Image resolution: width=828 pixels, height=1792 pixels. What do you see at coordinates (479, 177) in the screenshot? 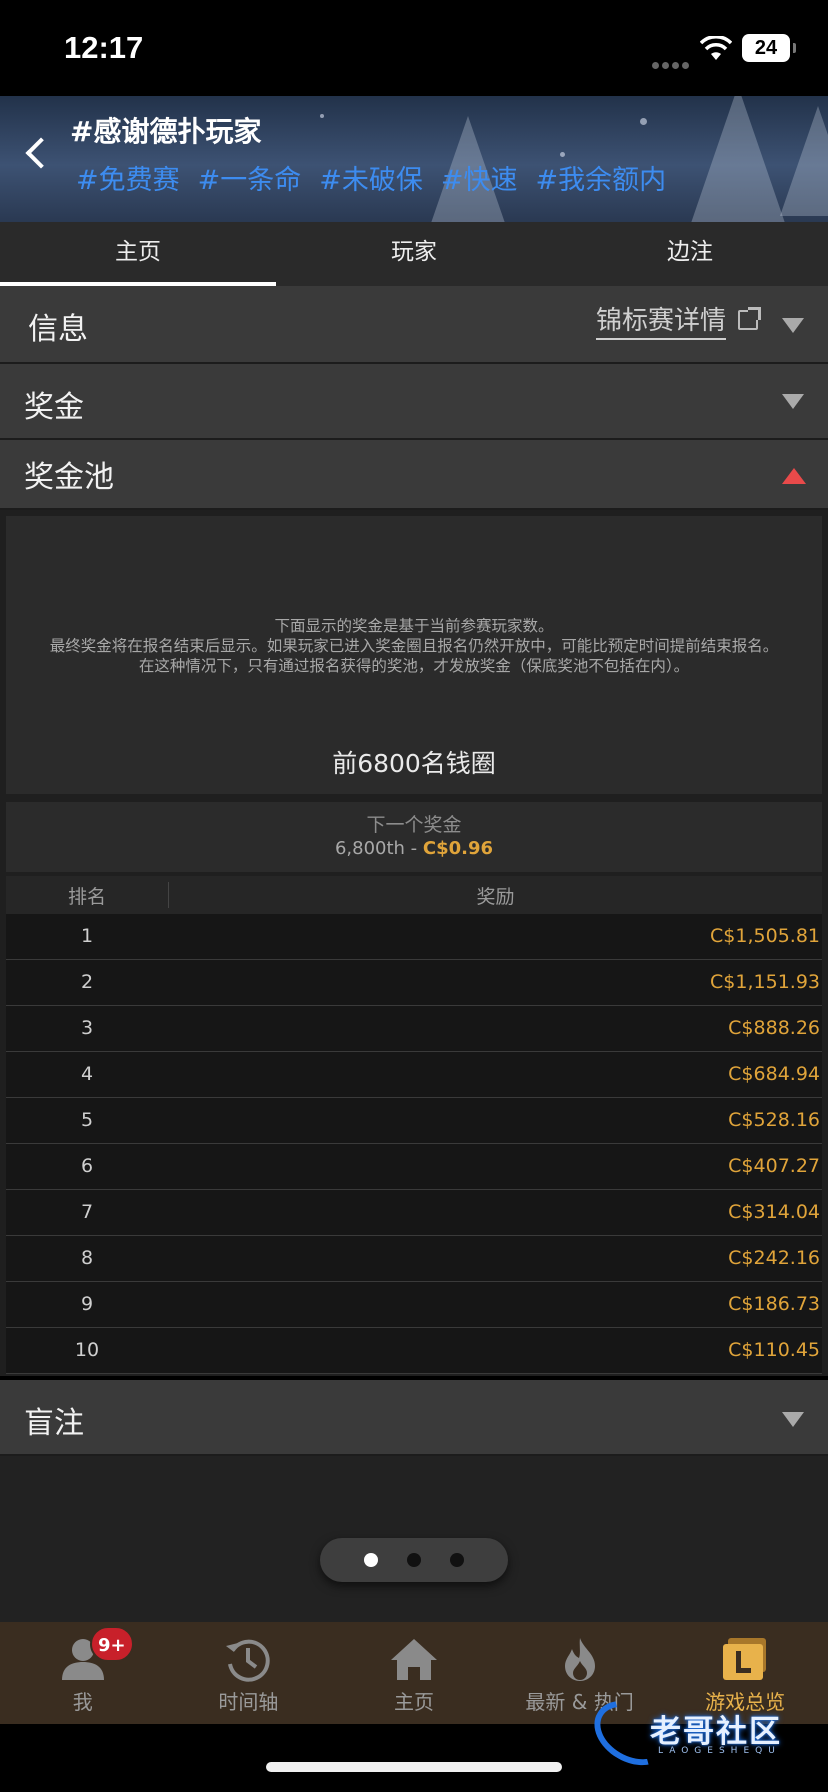
I see `tag: #快速` at bounding box center [479, 177].